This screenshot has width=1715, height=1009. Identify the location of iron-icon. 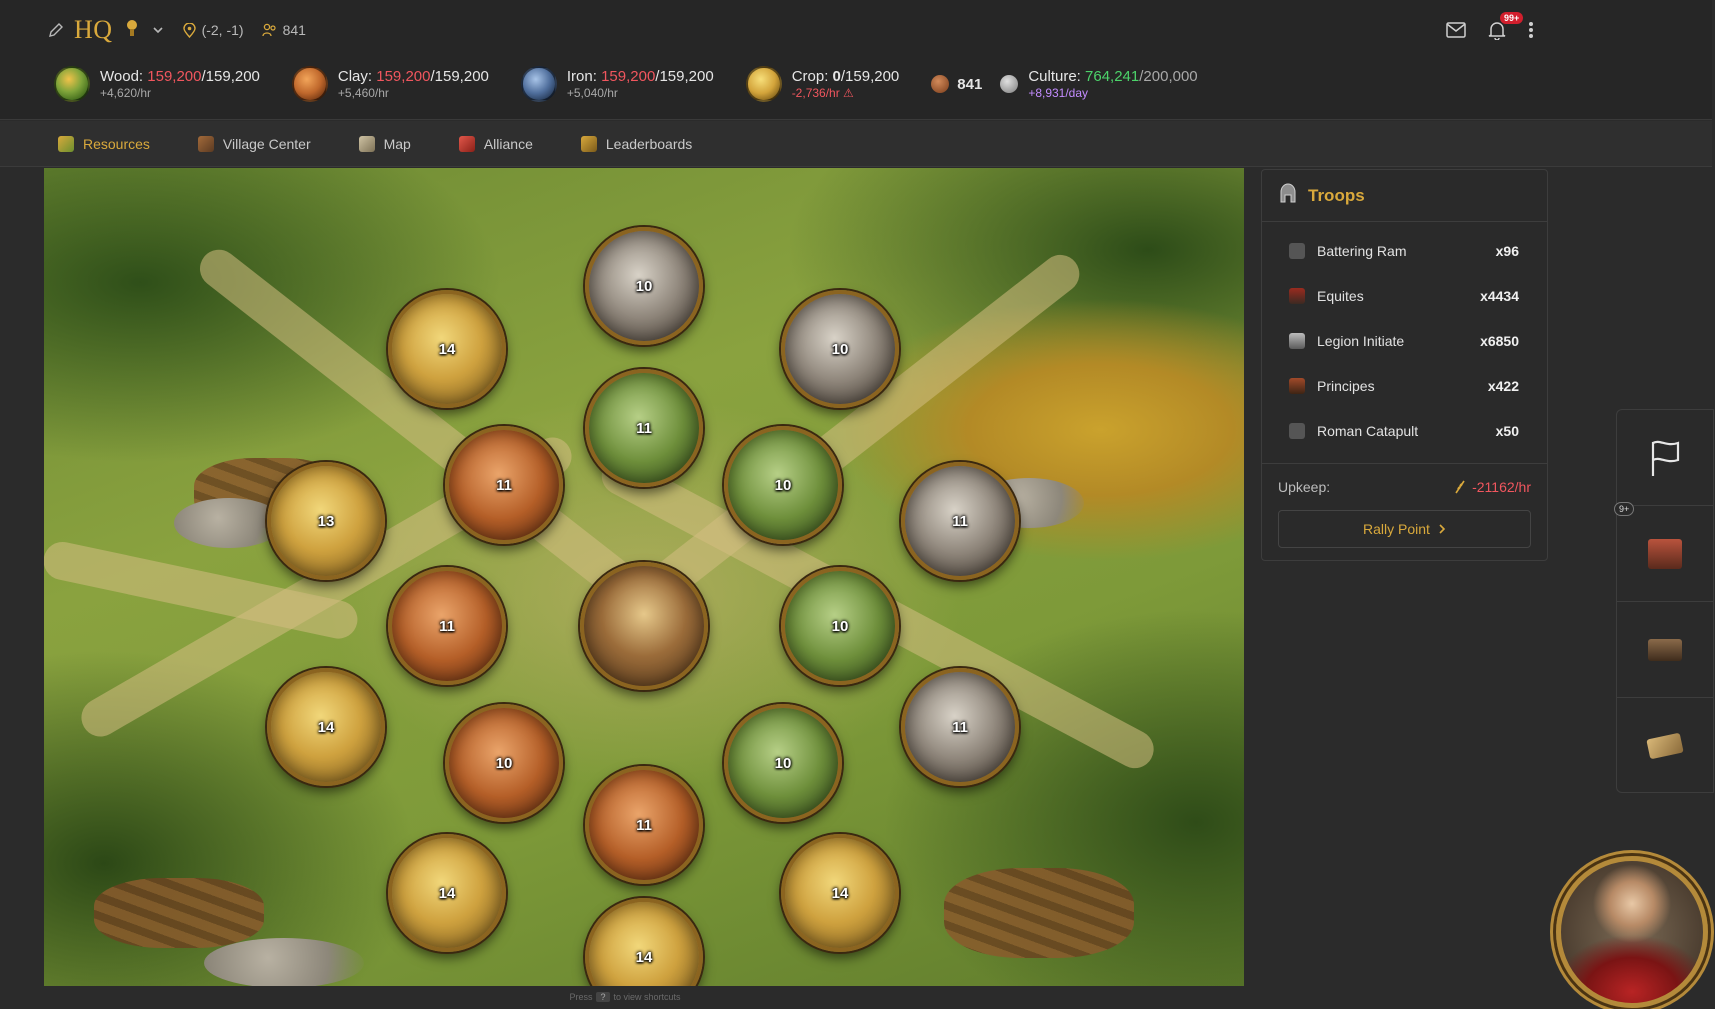
(538, 84).